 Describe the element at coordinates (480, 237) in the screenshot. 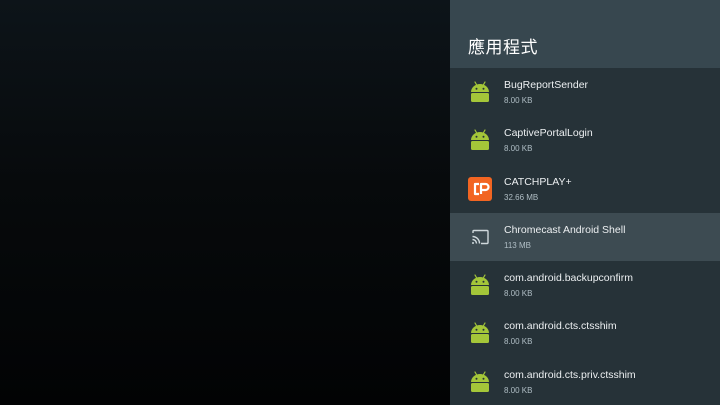

I see `cast-icon` at that location.